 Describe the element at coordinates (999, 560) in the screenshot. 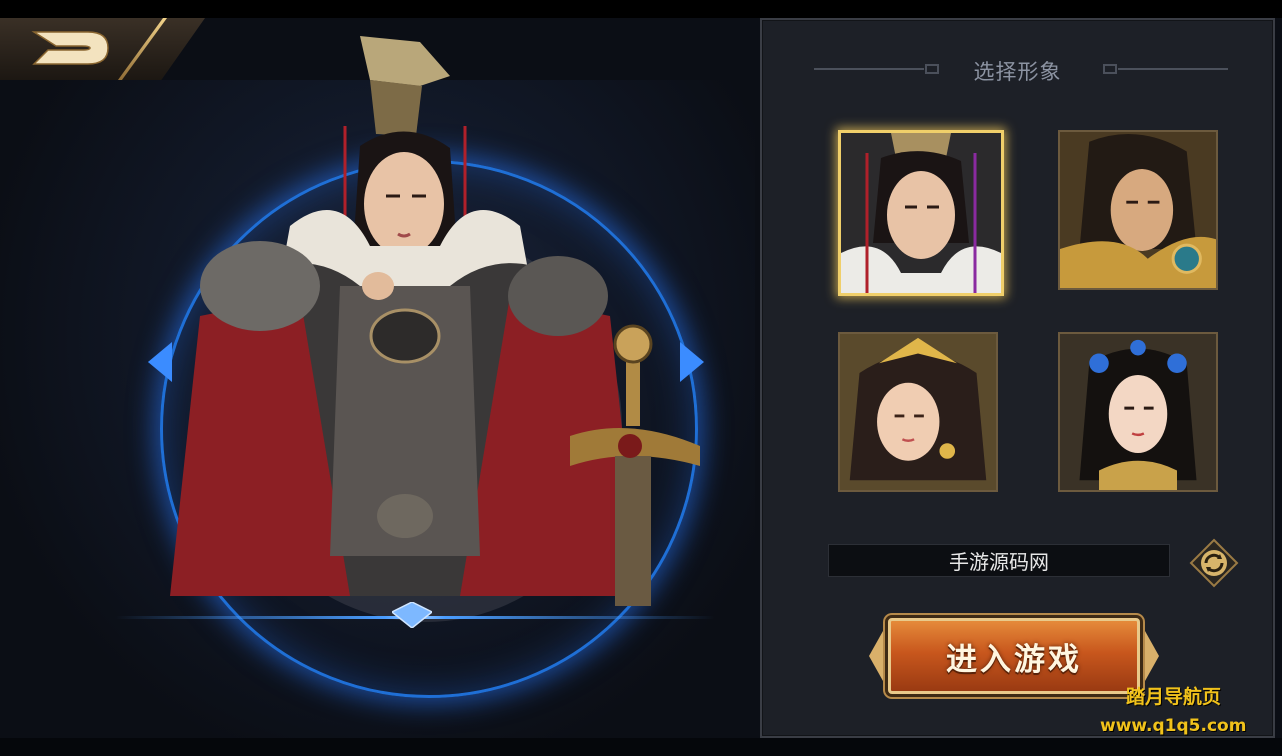

I see `character-name-input` at that location.